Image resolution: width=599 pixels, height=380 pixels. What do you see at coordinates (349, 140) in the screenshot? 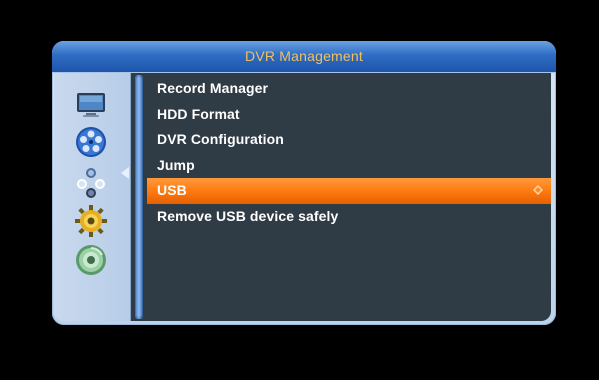
I see `menu-item-dvr-configuration: DVR Configuration` at bounding box center [349, 140].